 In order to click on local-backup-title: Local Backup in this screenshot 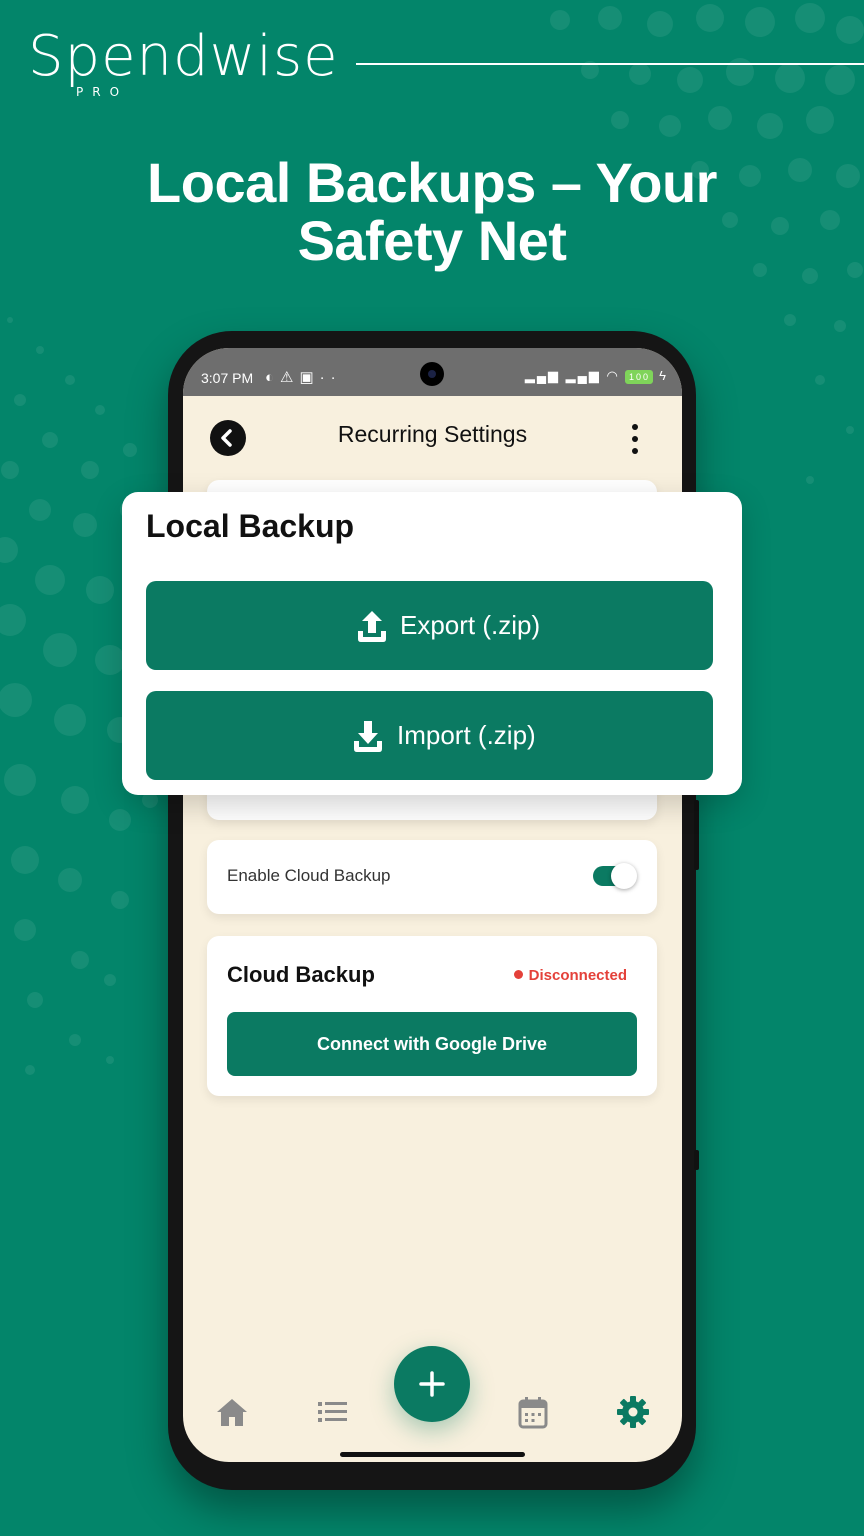, I will do `click(250, 526)`.